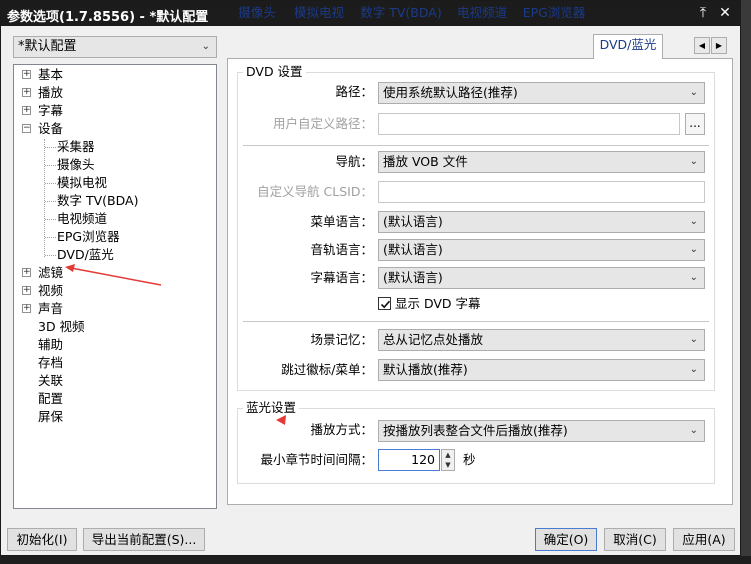  I want to click on tree-item-3d-video: 3D 视频, so click(61, 327).